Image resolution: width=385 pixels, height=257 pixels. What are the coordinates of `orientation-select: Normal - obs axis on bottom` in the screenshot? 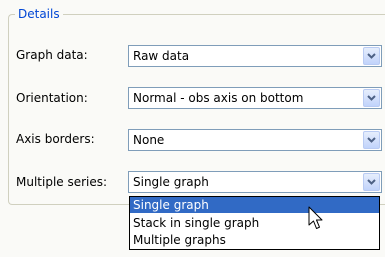 It's located at (255, 98).